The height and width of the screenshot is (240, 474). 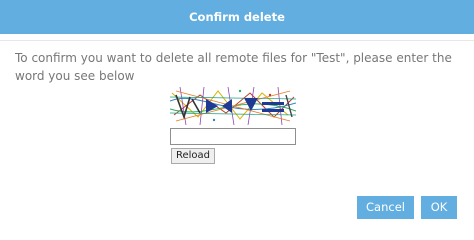 What do you see at coordinates (237, 40) in the screenshot?
I see `title-divider` at bounding box center [237, 40].